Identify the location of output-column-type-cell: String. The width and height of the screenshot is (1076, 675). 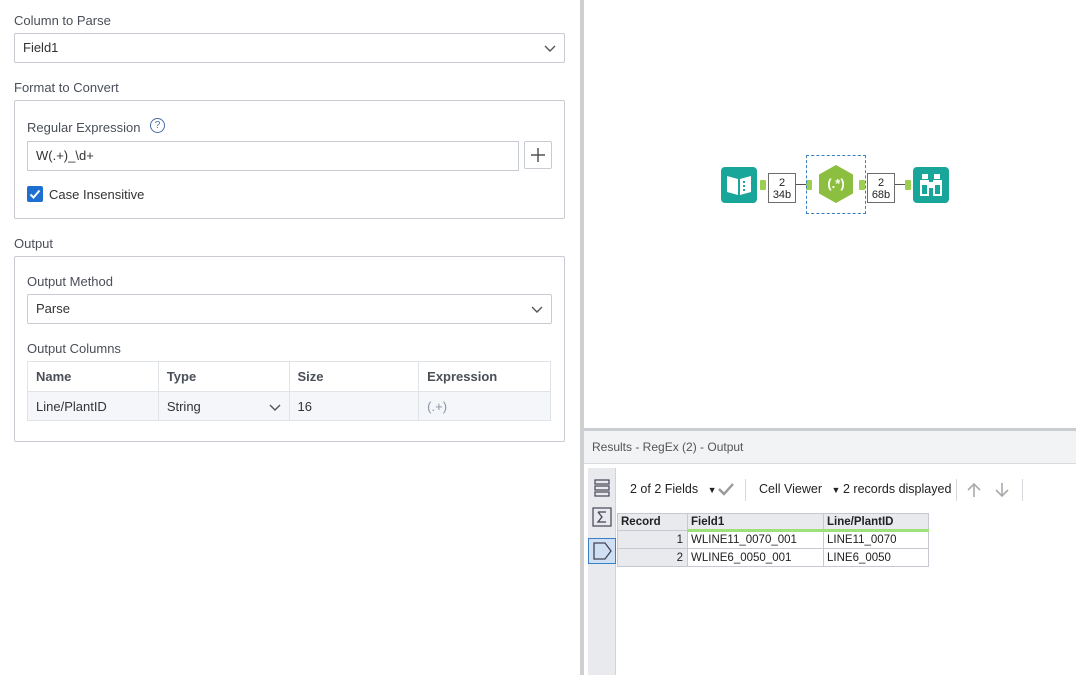
(223, 406).